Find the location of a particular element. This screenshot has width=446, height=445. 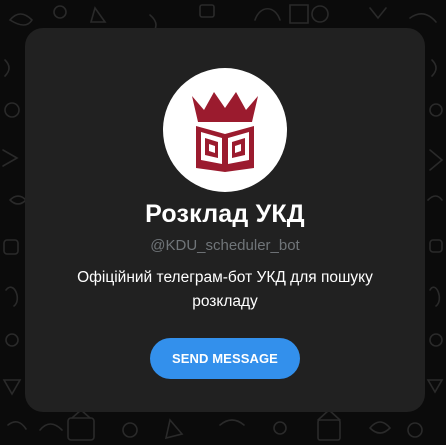

bot-avatar is located at coordinates (225, 130).